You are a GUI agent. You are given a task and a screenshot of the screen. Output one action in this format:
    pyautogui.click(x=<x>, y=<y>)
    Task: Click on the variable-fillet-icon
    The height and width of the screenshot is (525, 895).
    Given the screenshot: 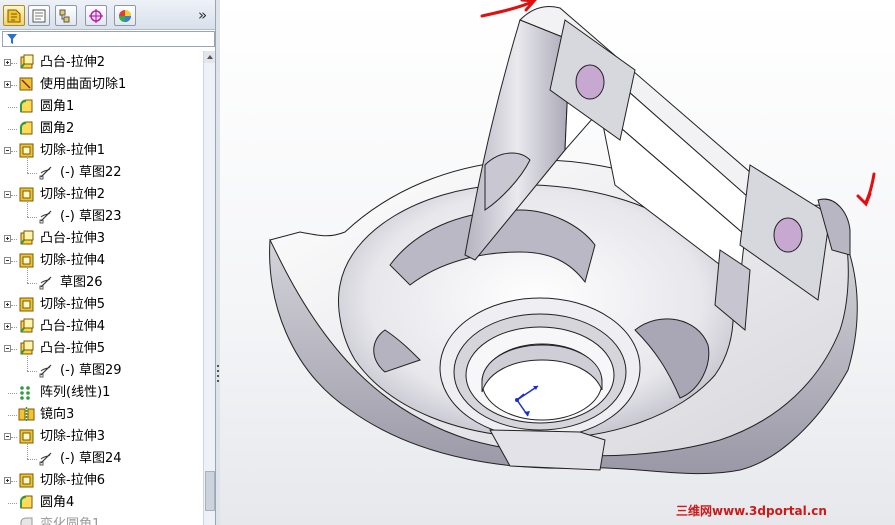 What is the action you would take?
    pyautogui.click(x=26, y=521)
    